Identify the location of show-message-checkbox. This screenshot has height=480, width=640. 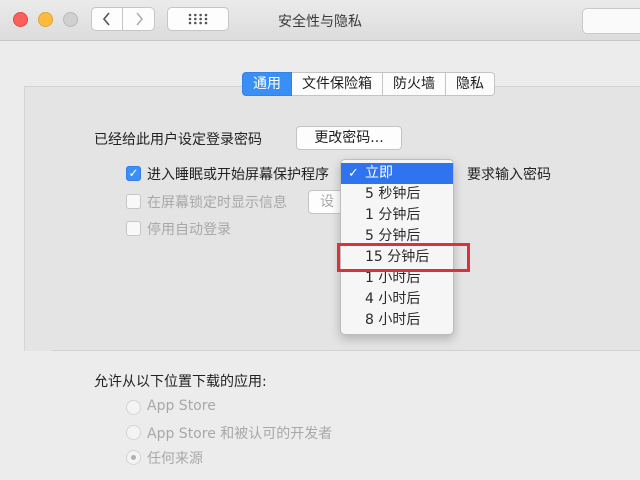
(133, 201).